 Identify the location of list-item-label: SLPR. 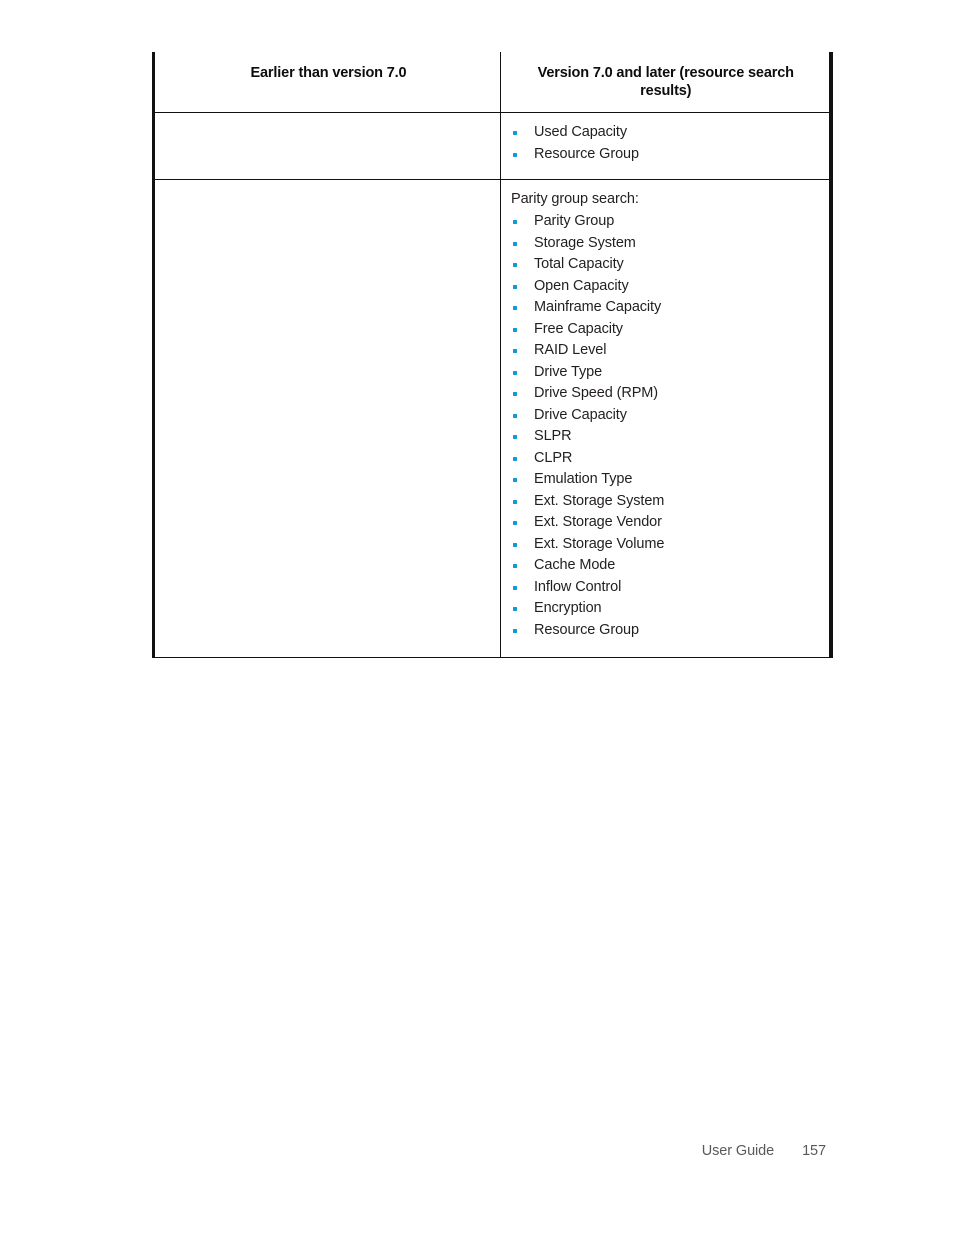
(553, 436).